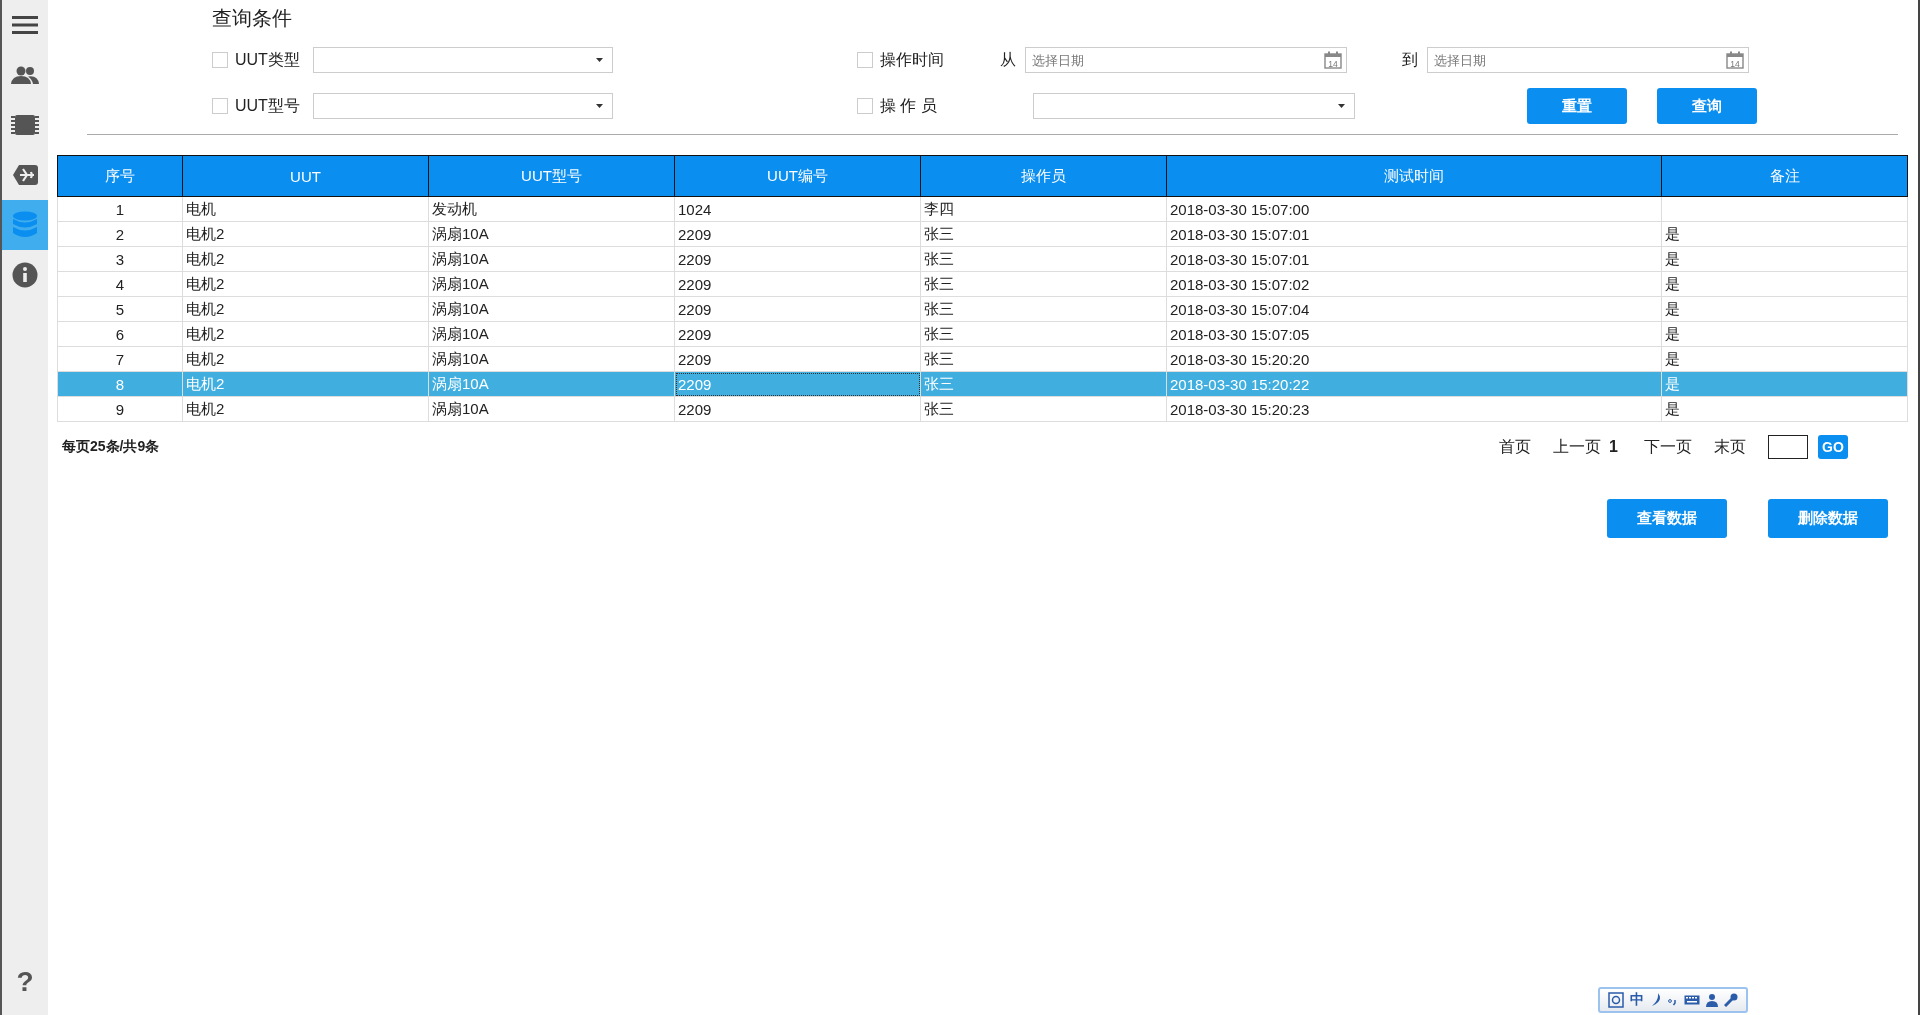 The image size is (1920, 1015). Describe the element at coordinates (1577, 106) in the screenshot. I see `query-button: 重置` at that location.